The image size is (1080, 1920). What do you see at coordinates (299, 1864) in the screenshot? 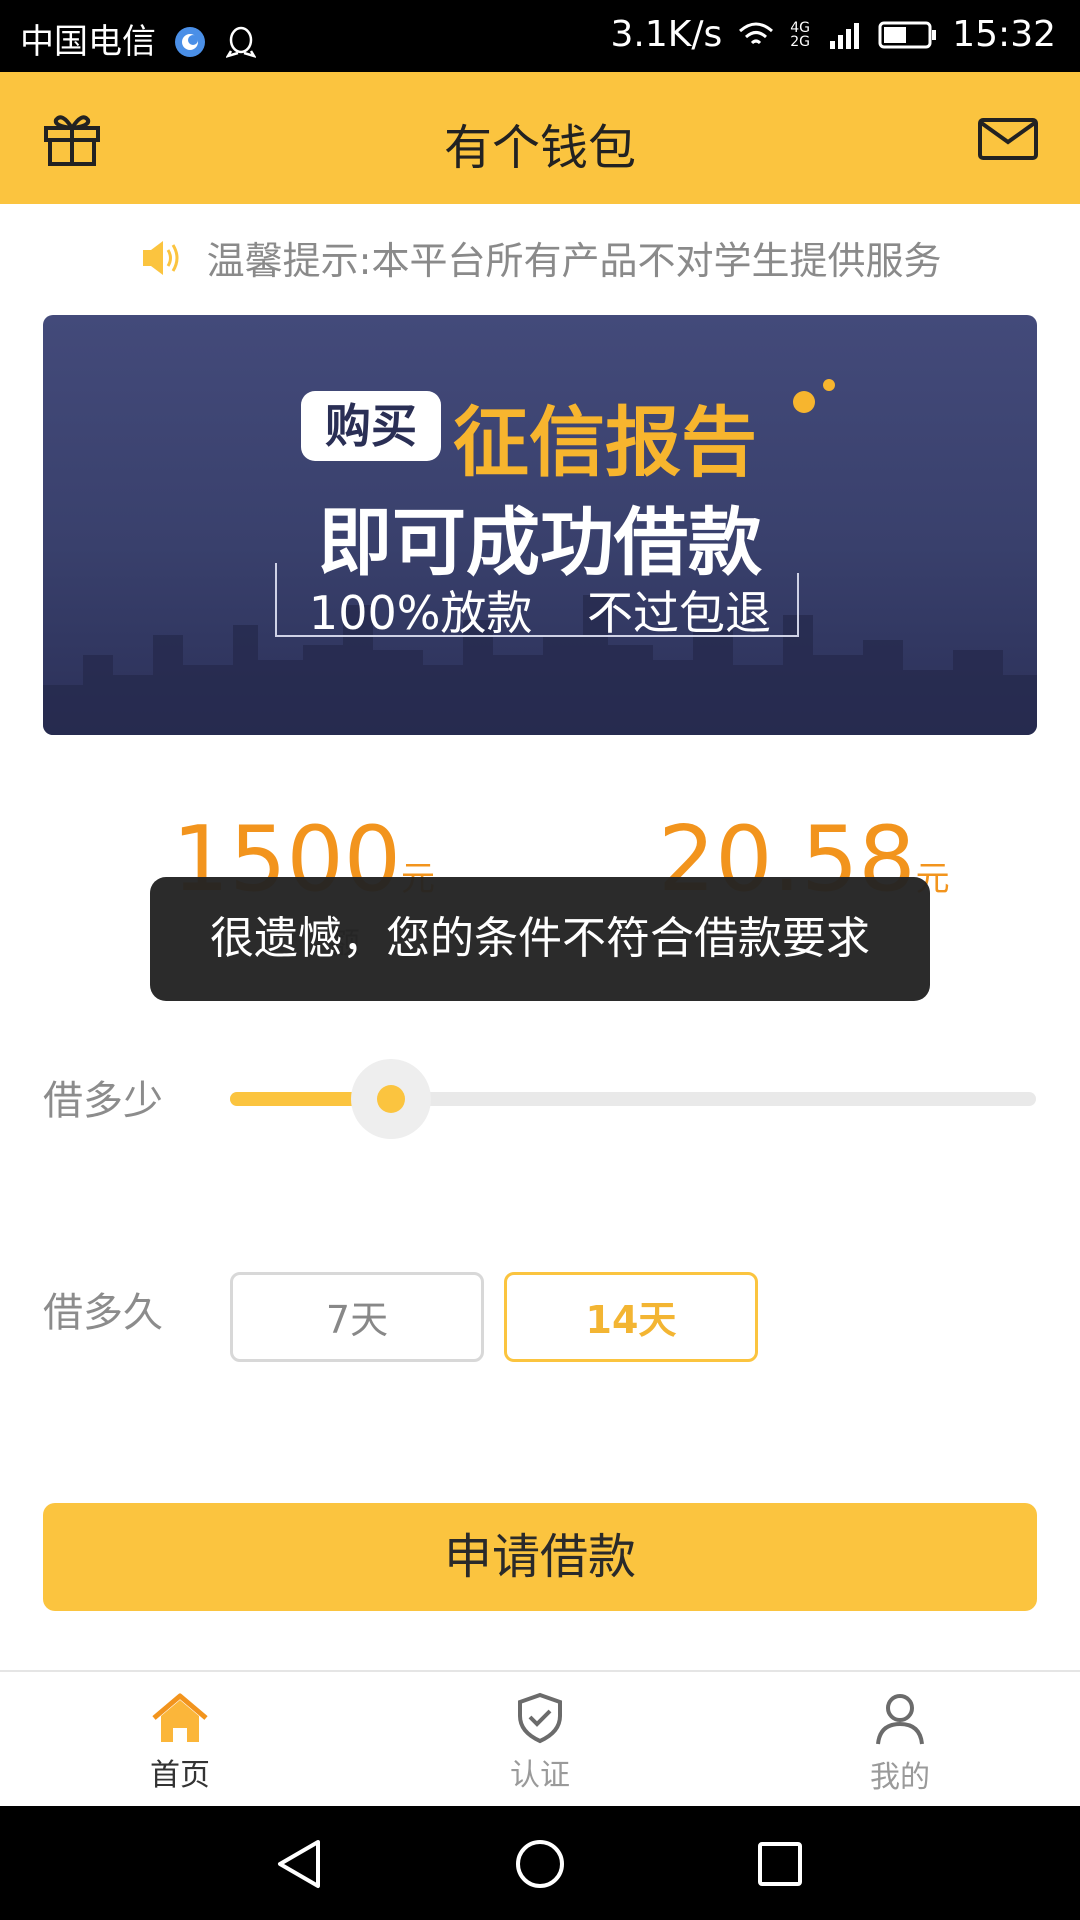
I see `back-icon` at bounding box center [299, 1864].